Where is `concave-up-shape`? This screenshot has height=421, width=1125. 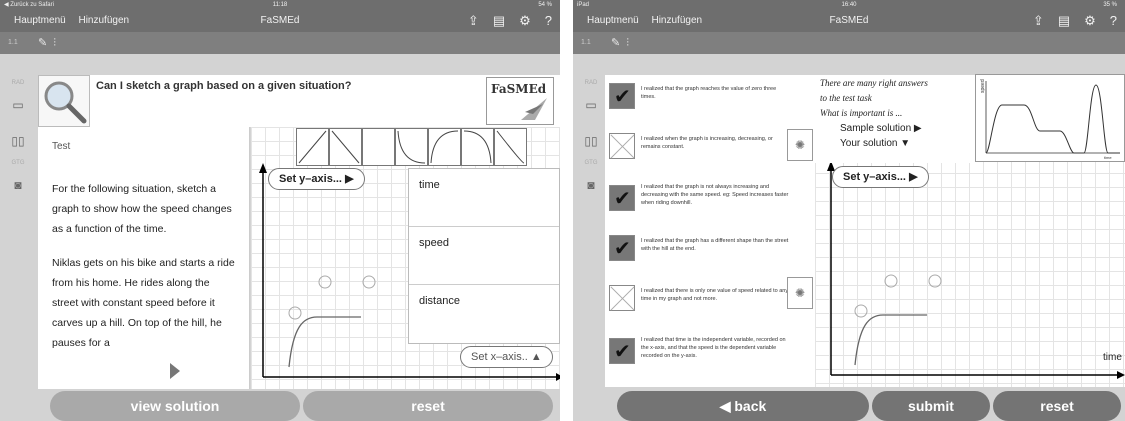 concave-up-shape is located at coordinates (411, 147).